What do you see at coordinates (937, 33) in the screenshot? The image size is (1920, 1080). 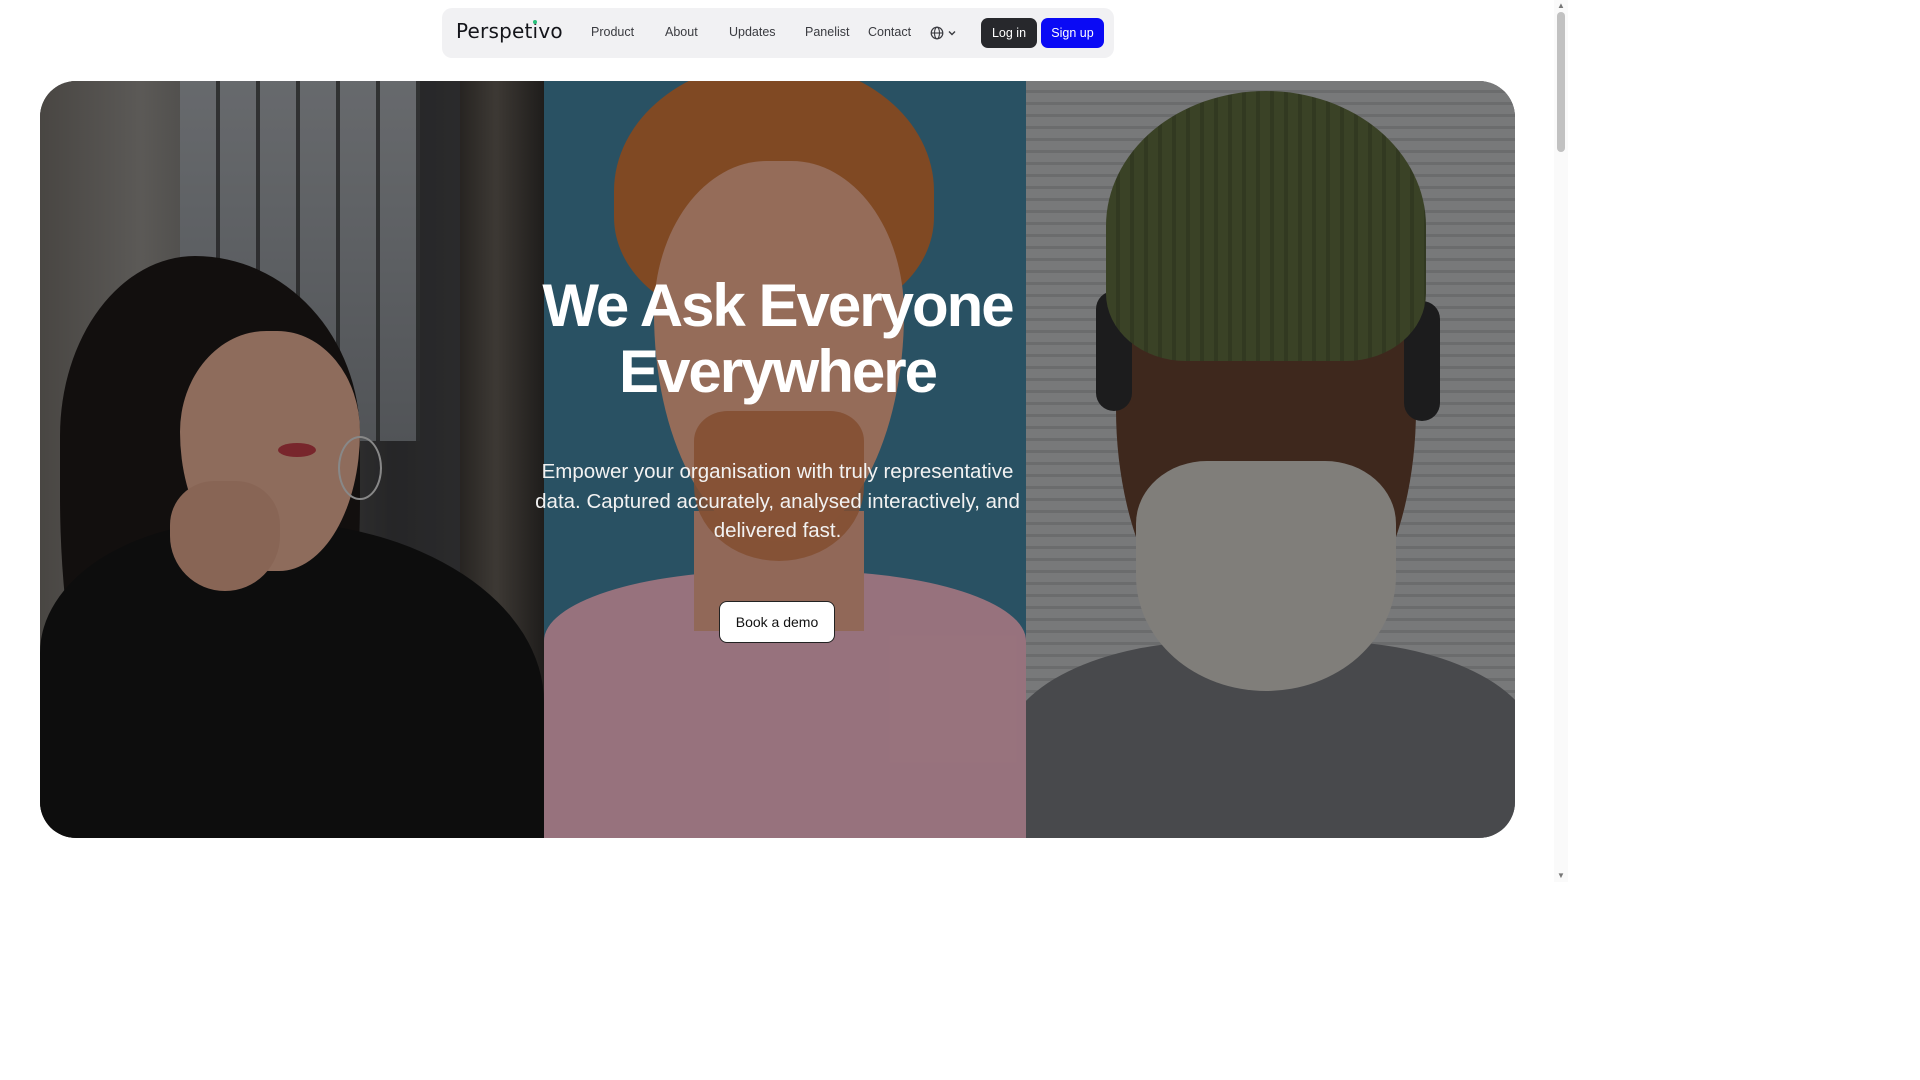 I see `globe-icon` at bounding box center [937, 33].